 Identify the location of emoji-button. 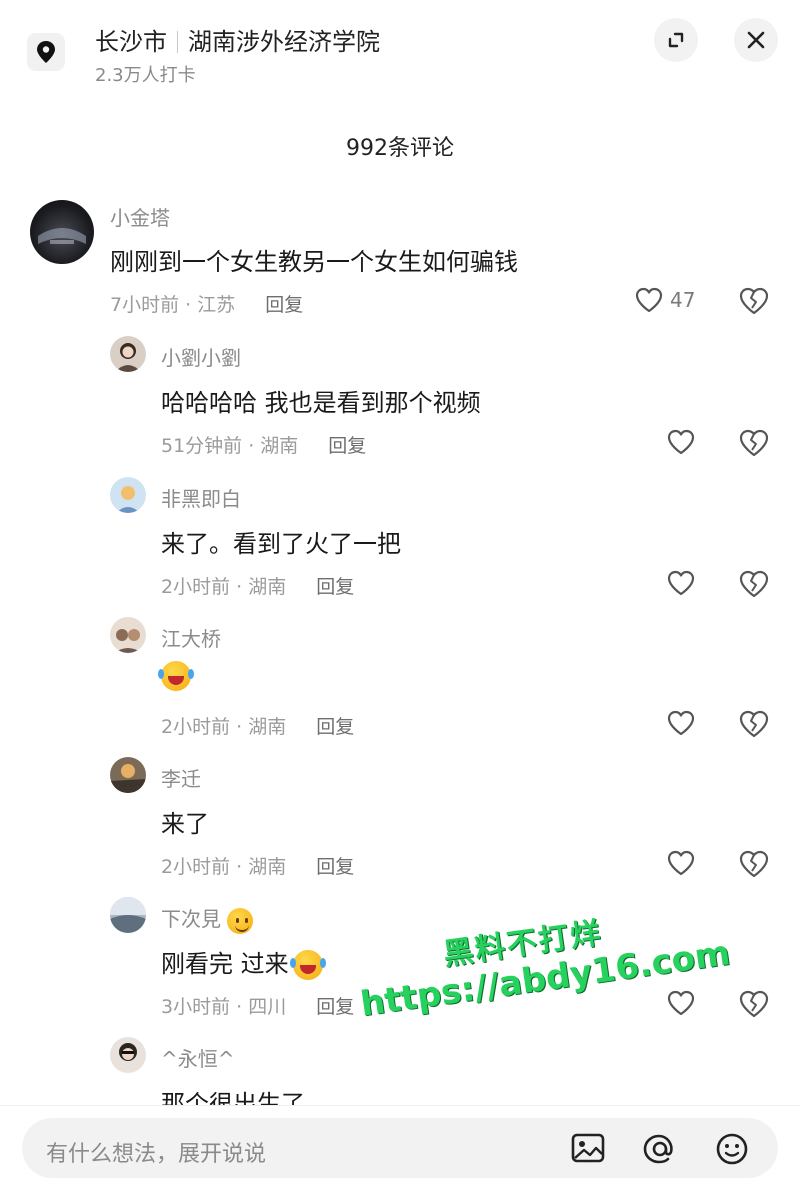
(732, 1151).